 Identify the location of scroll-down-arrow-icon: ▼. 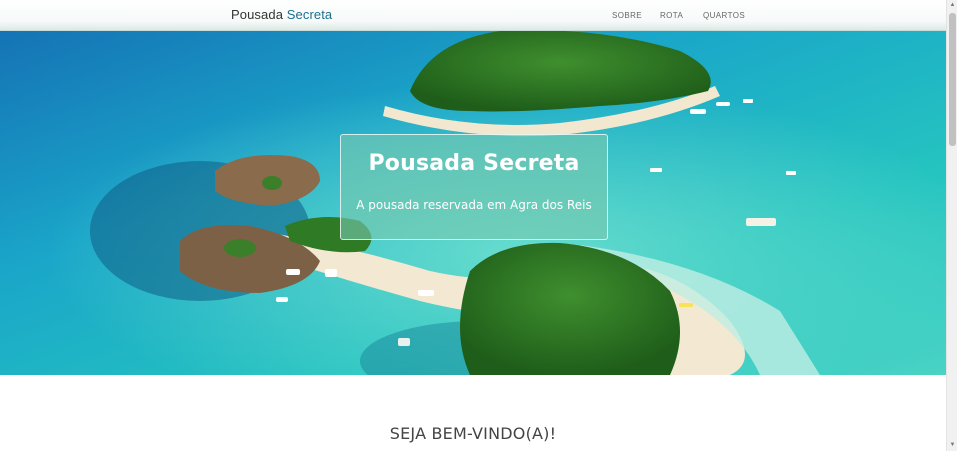
(952, 445).